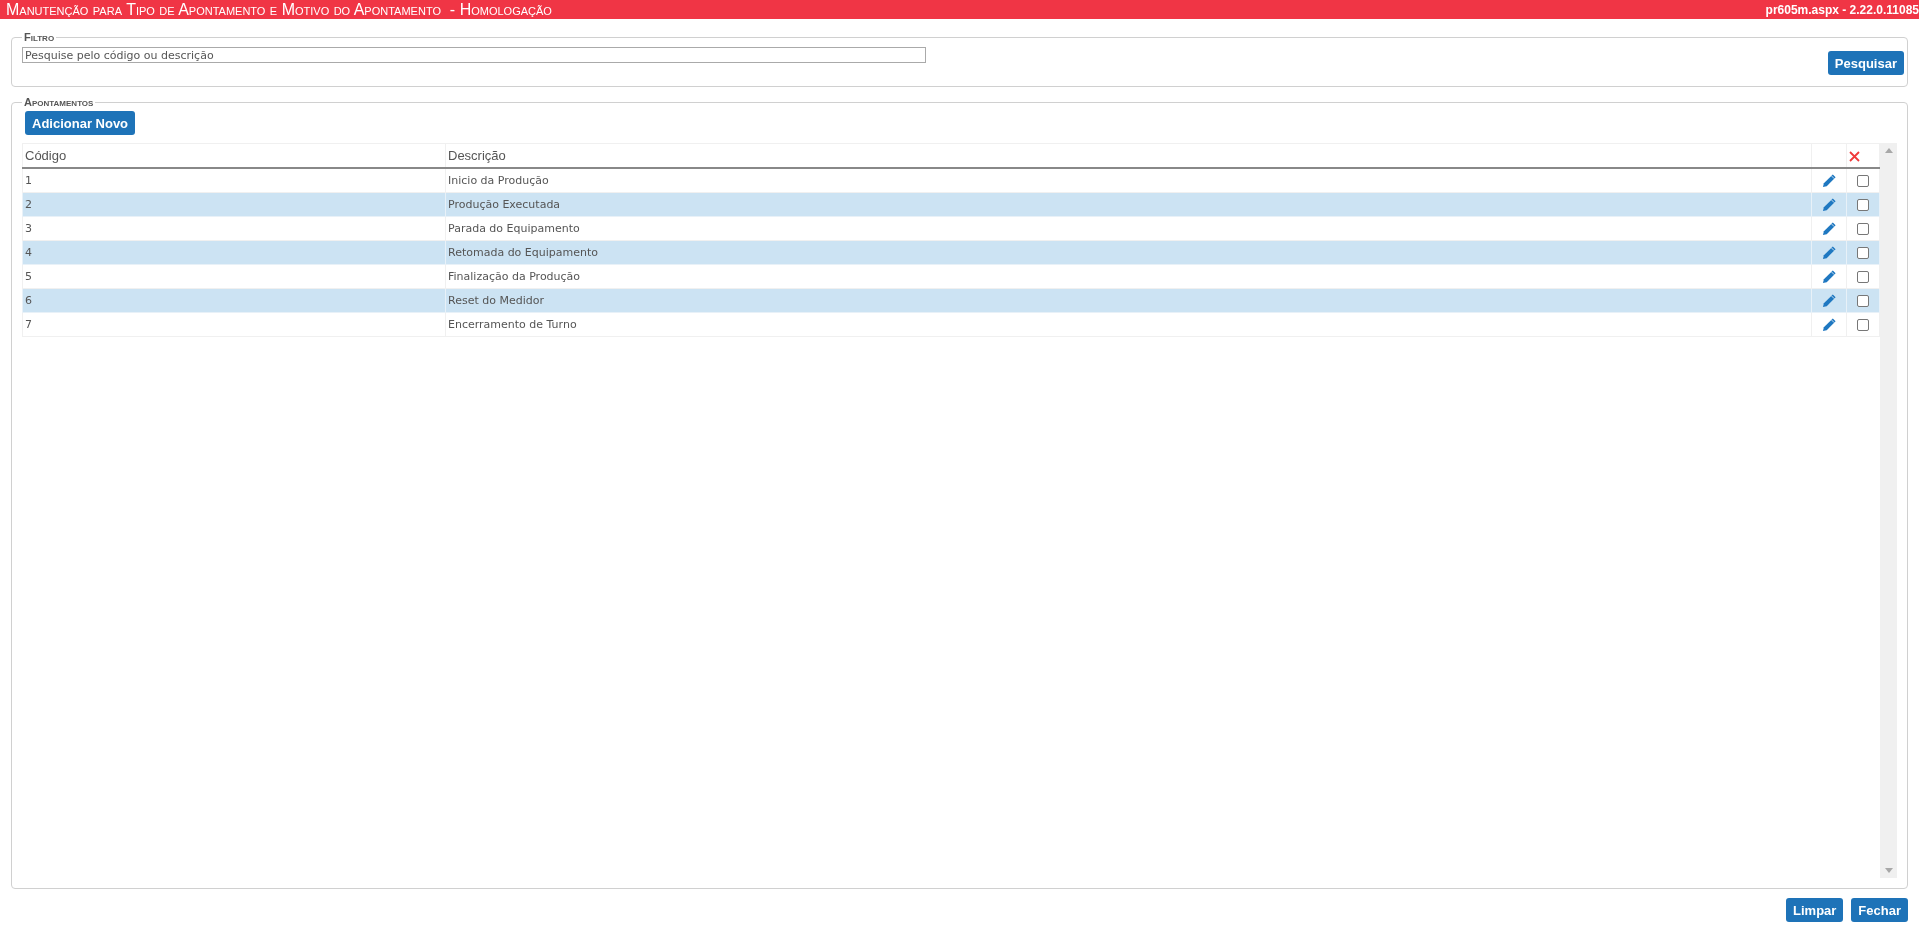  I want to click on footer-button: Limpar, so click(1815, 910).